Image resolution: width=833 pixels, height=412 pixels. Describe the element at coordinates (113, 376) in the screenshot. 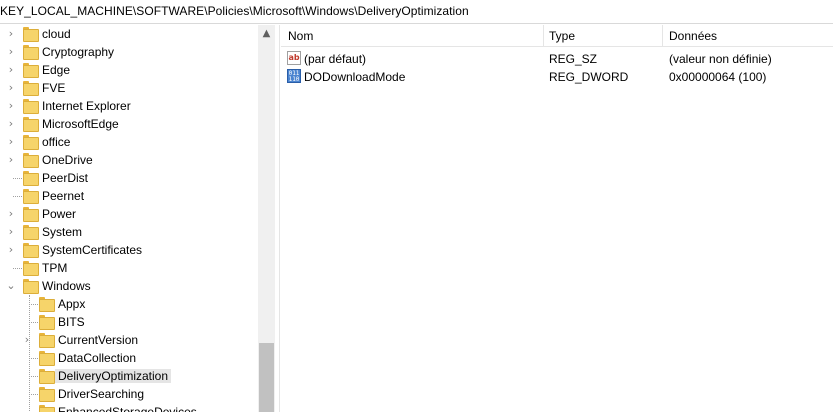

I see `tree-item-label: DeliveryOptimization` at that location.